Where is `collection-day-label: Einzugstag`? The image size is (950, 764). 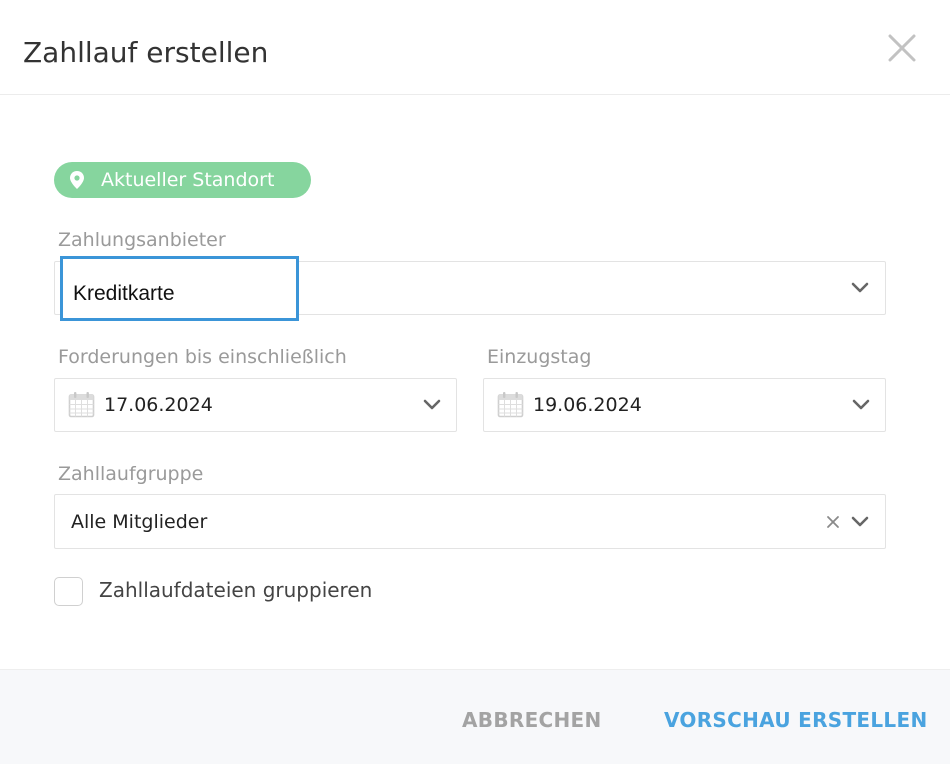 collection-day-label: Einzugstag is located at coordinates (539, 357).